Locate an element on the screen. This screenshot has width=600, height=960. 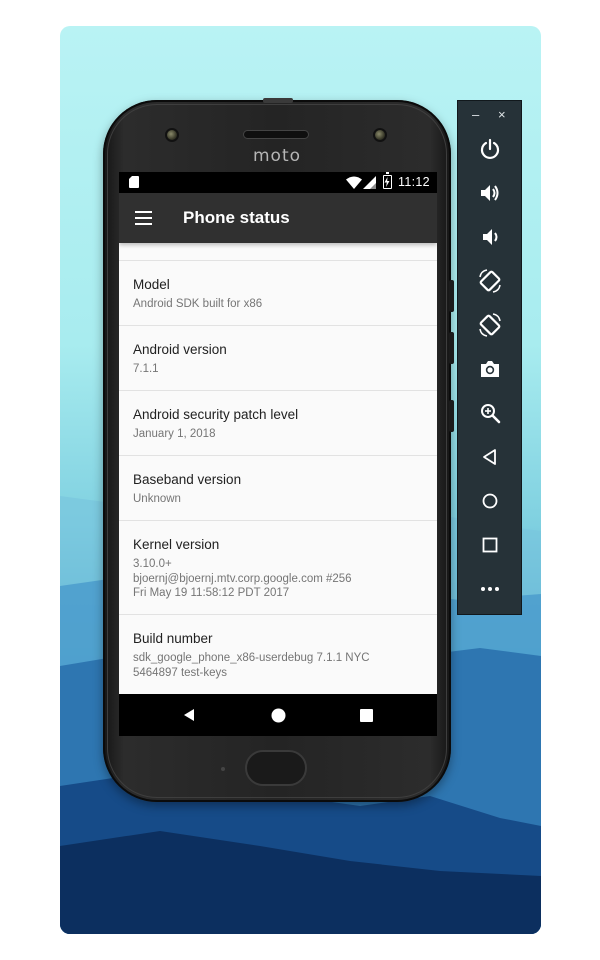
earpiece-speaker is located at coordinates (276, 134).